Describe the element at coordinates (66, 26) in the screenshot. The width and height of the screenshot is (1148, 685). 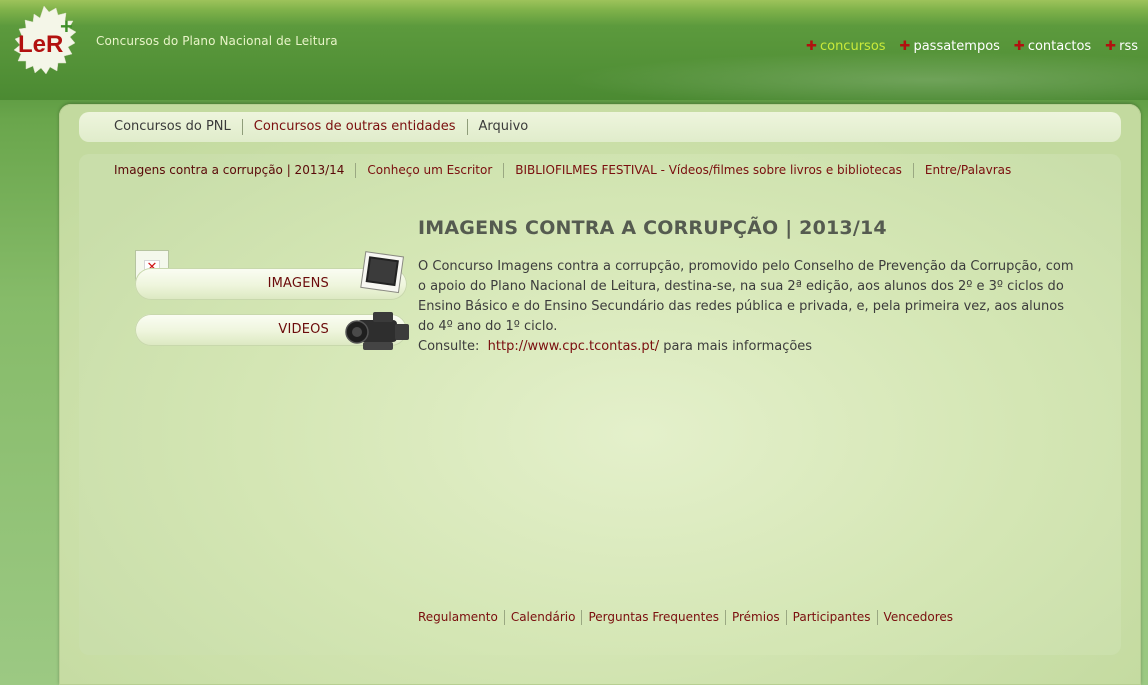
I see `logo-plus: +` at that location.